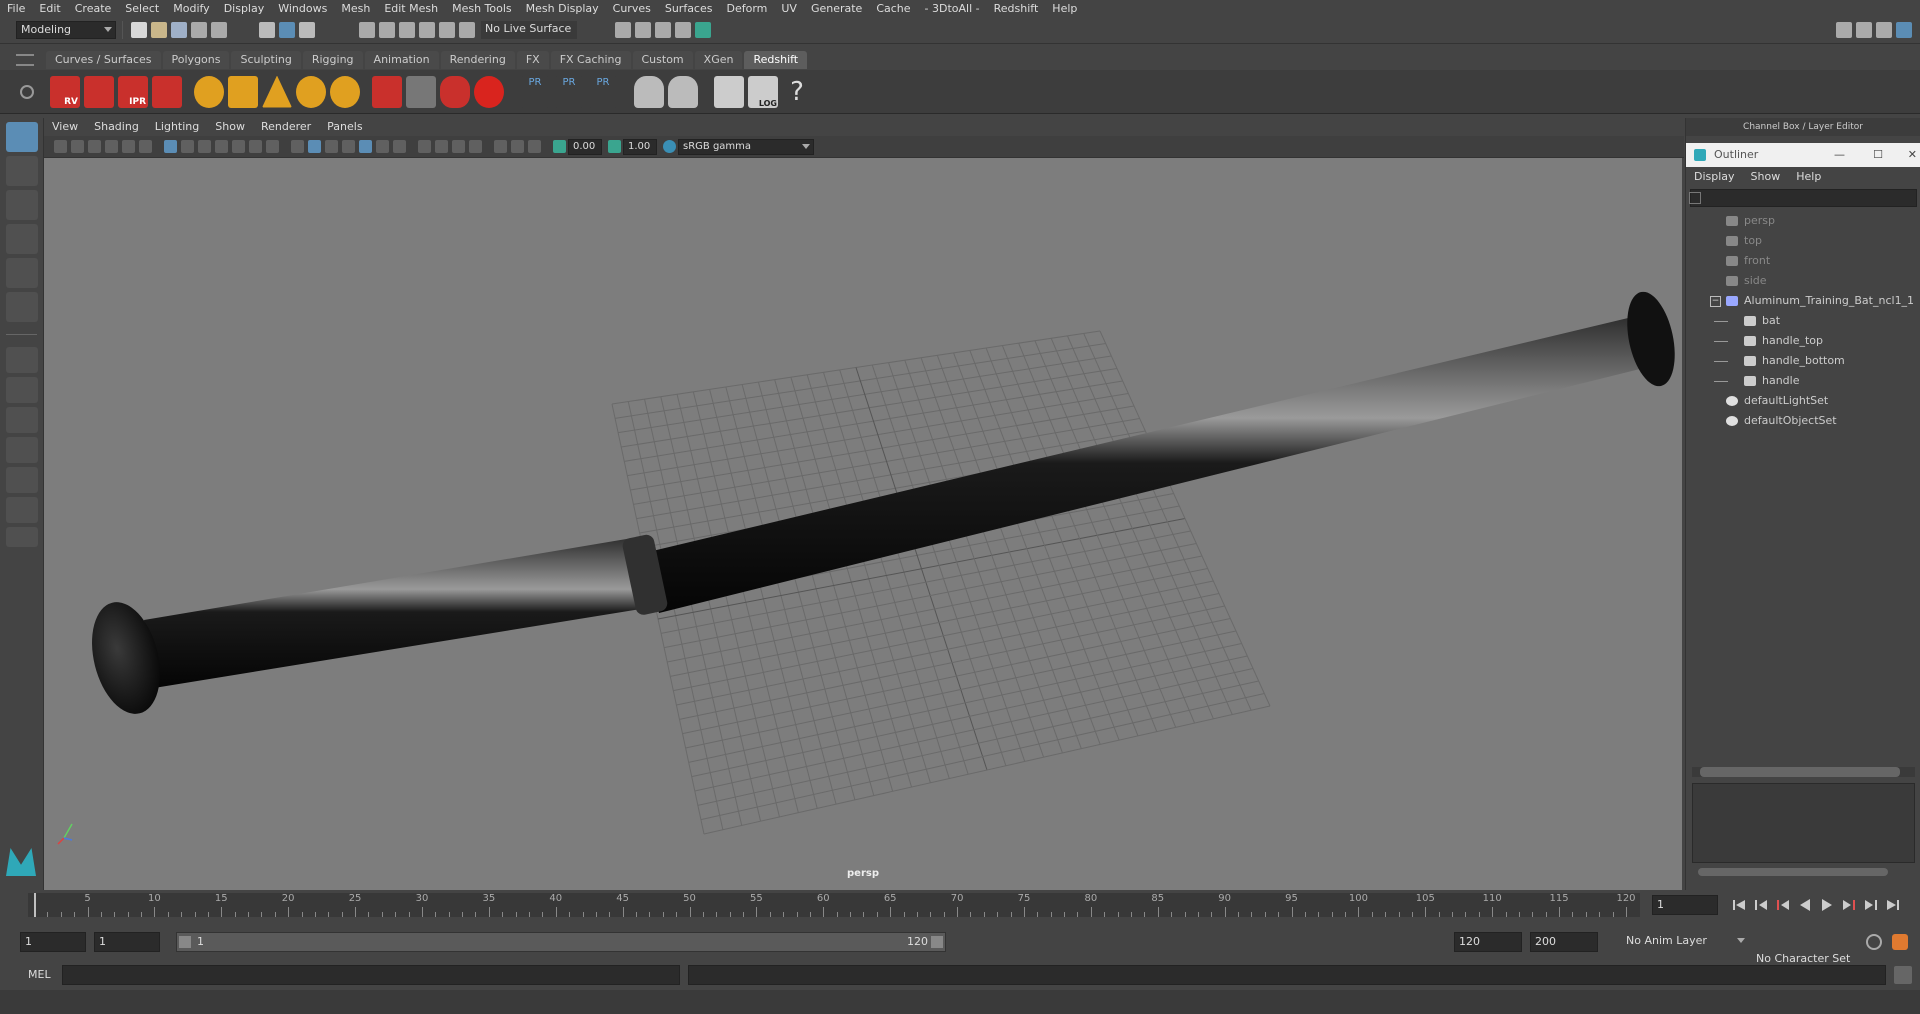 Image resolution: width=1920 pixels, height=1014 pixels. I want to click on modeling-toolkit-icon, so click(1844, 30).